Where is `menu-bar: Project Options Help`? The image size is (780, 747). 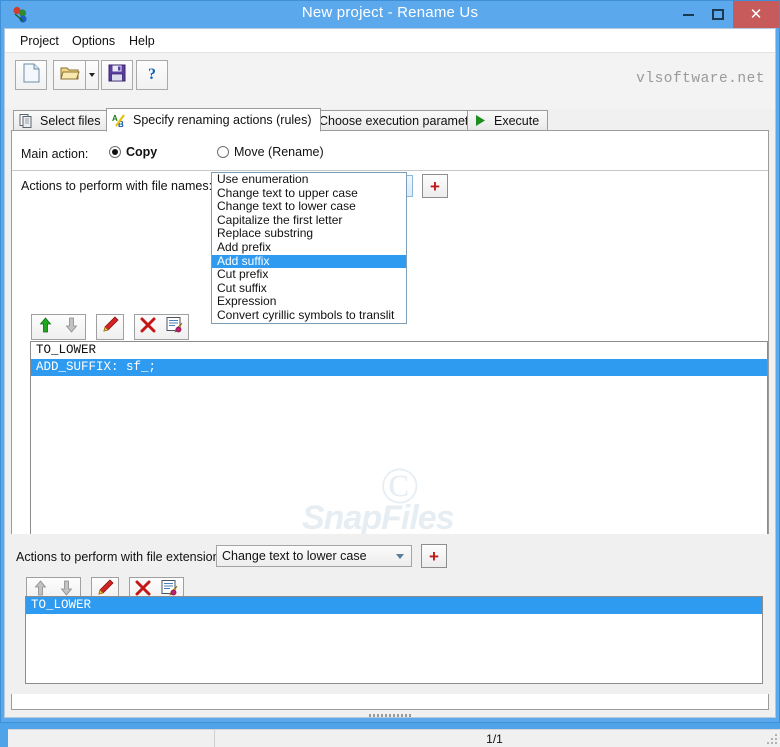 menu-bar: Project Options Help is located at coordinates (390, 41).